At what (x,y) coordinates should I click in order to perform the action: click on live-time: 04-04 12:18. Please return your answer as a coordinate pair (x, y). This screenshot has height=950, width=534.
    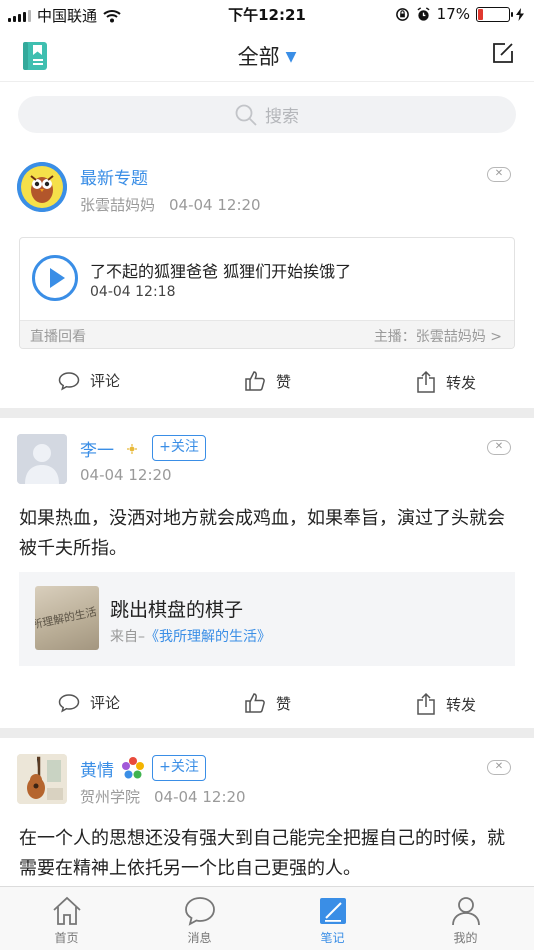
    Looking at the image, I should click on (133, 292).